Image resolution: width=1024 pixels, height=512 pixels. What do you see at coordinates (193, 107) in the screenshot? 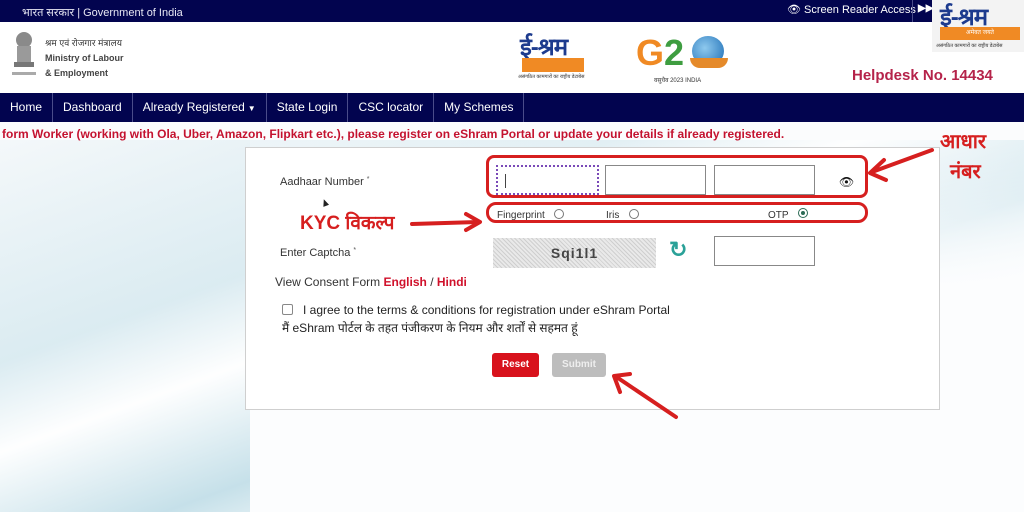
I see `nav-item-label: Already Registered` at bounding box center [193, 107].